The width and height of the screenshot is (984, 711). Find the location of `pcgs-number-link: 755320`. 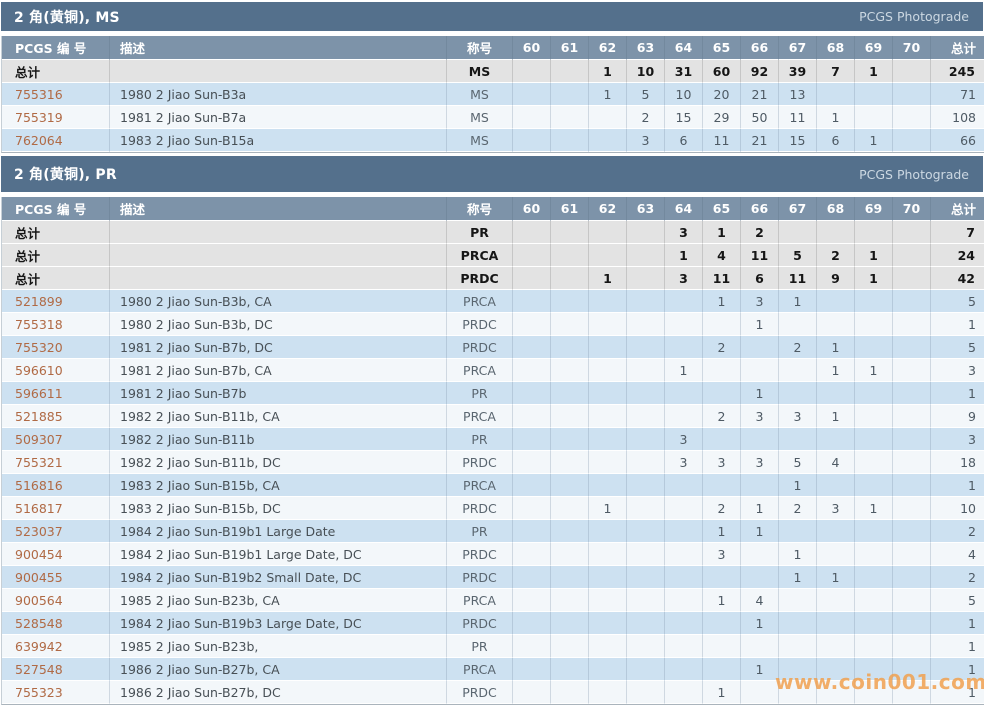

pcgs-number-link: 755320 is located at coordinates (39, 347).